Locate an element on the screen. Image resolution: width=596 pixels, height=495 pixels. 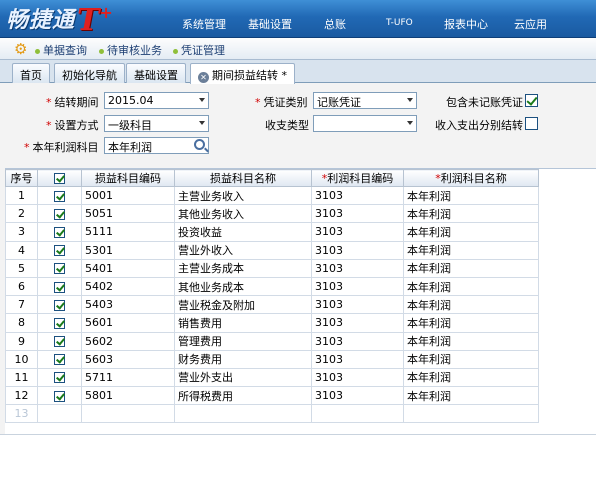
row-pl-code: 5402 is located at coordinates (128, 286).